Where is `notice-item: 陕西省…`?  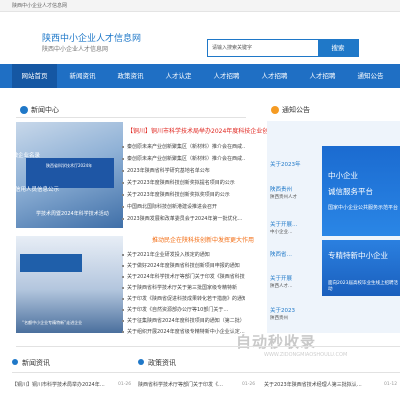
notice-item: 陕西省… is located at coordinates (281, 254).